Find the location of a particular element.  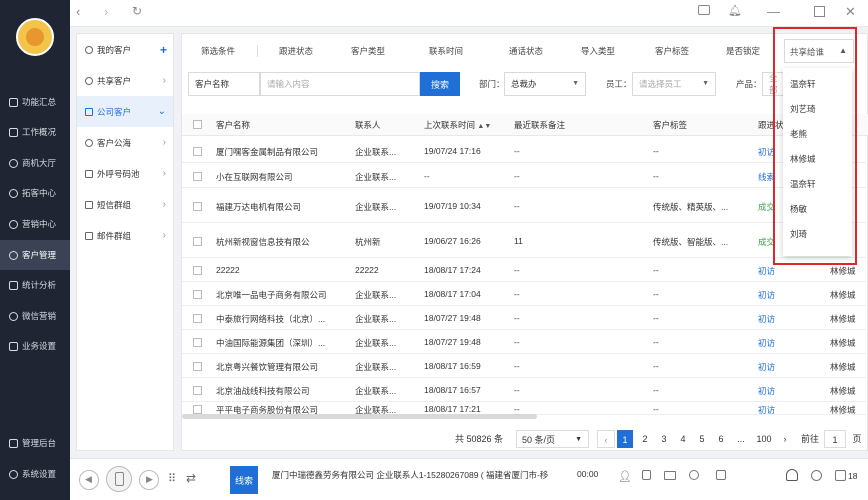

page-3: 3 is located at coordinates (664, 439).